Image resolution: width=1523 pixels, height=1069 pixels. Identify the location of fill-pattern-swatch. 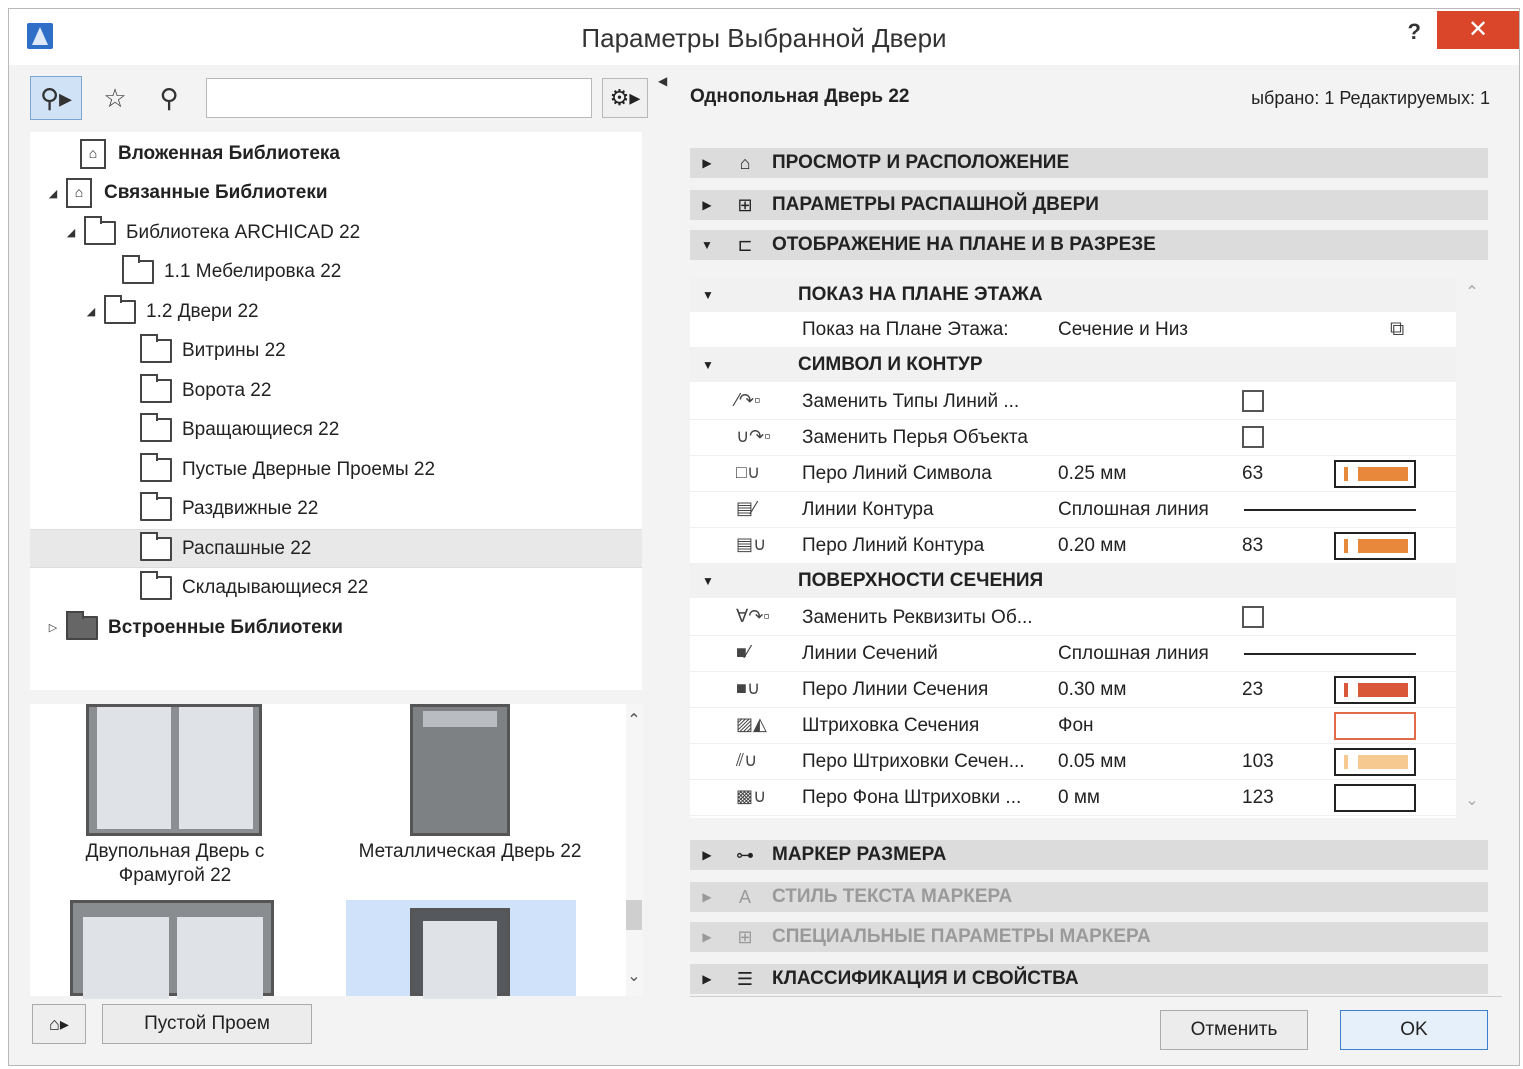
(1375, 726).